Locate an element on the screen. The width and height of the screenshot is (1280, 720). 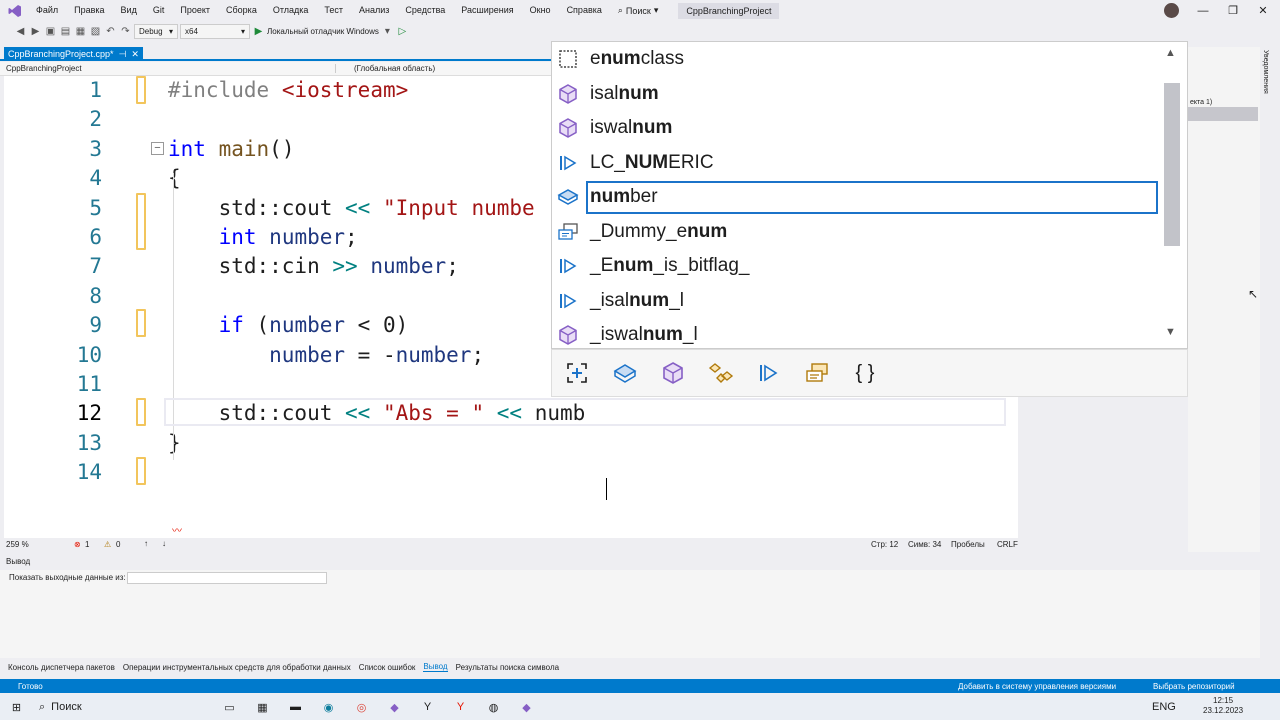
autocomplete-item: LC_NUMERIC is located at coordinates (857, 163).